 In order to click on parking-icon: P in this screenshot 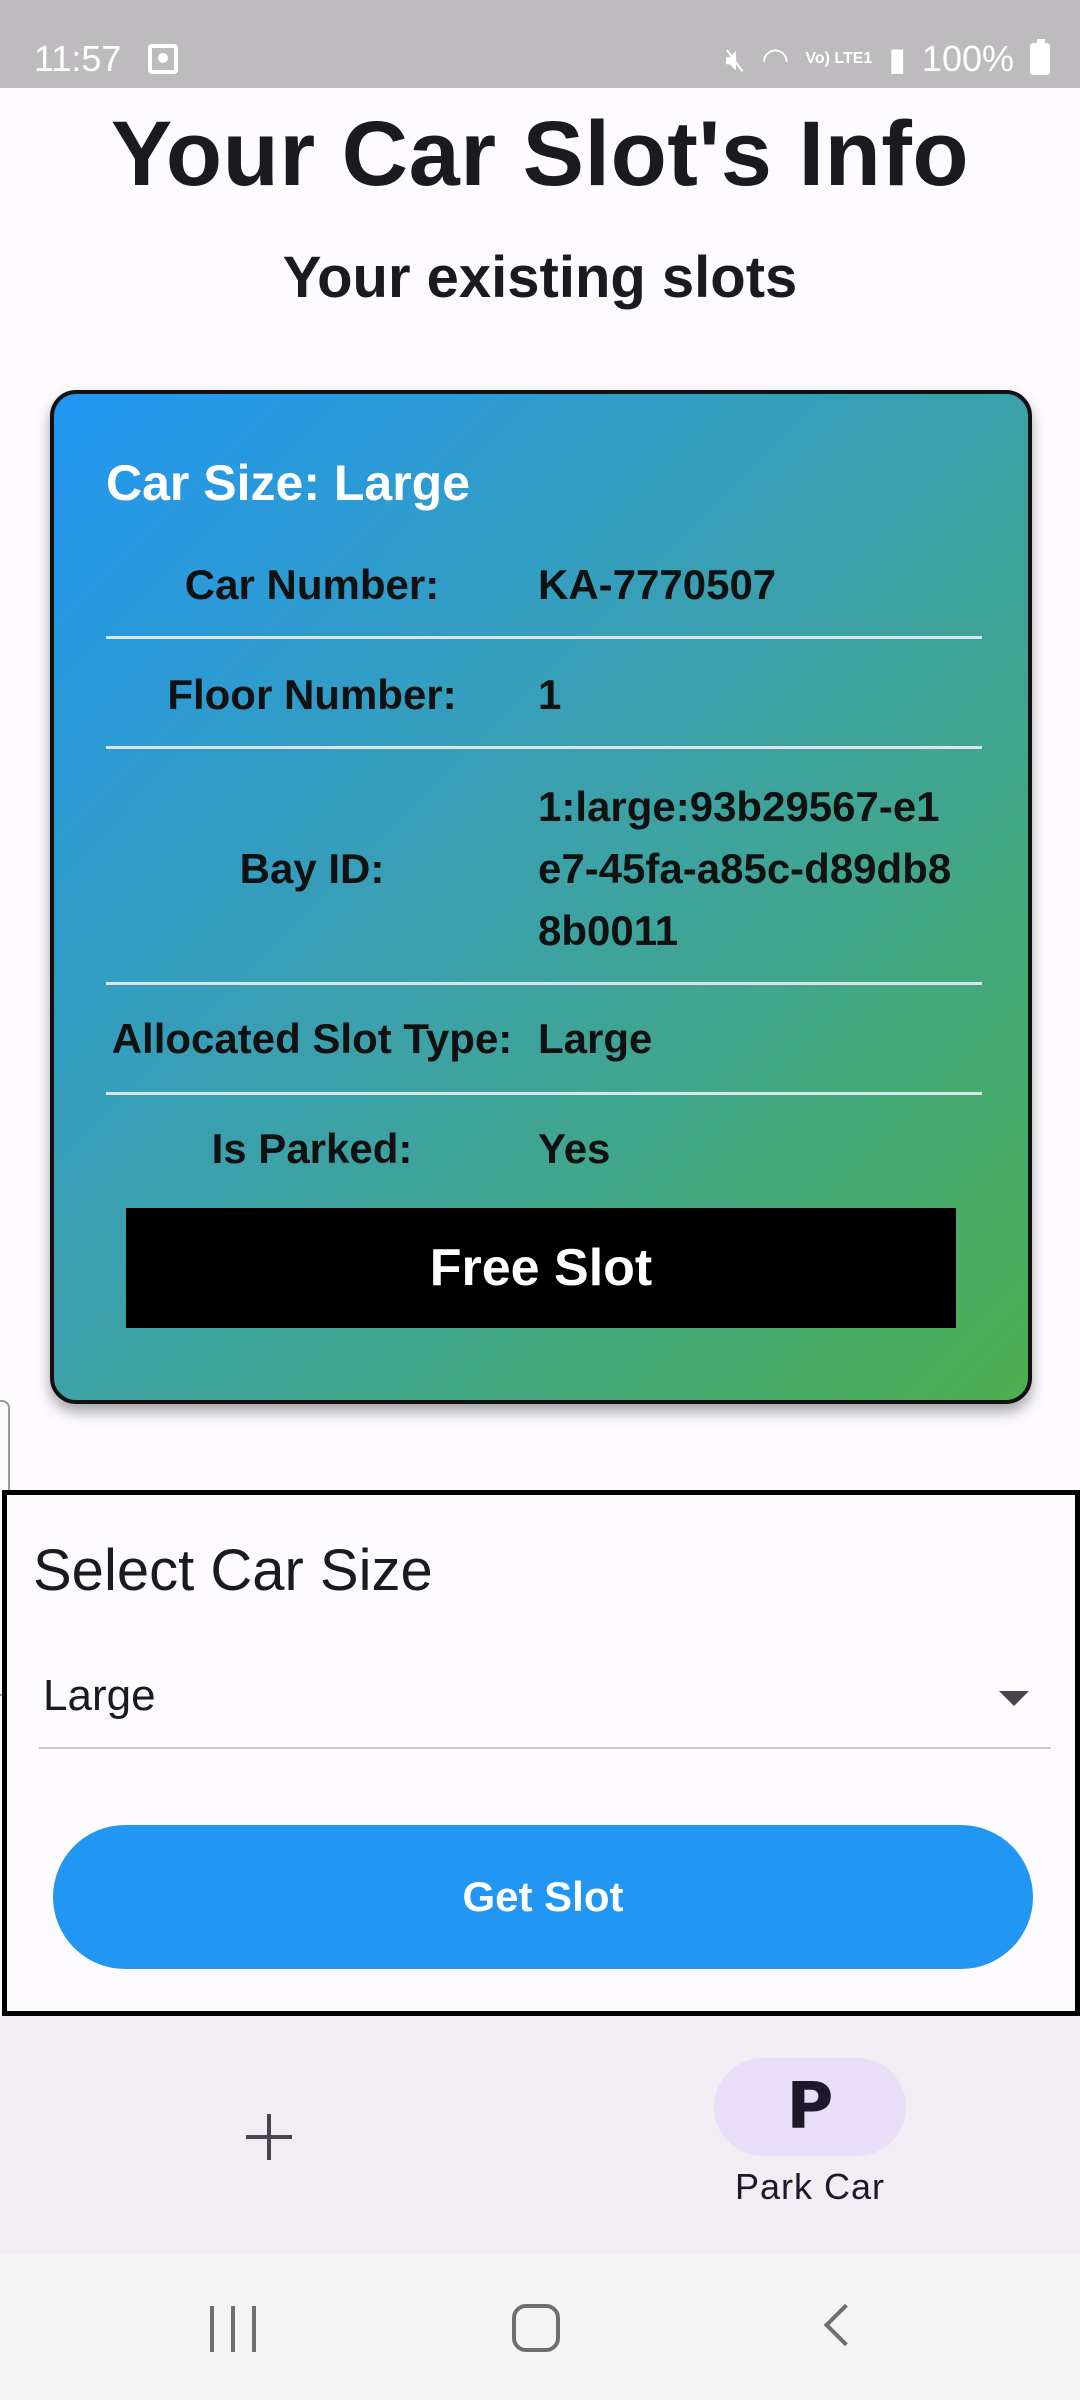, I will do `click(810, 2107)`.